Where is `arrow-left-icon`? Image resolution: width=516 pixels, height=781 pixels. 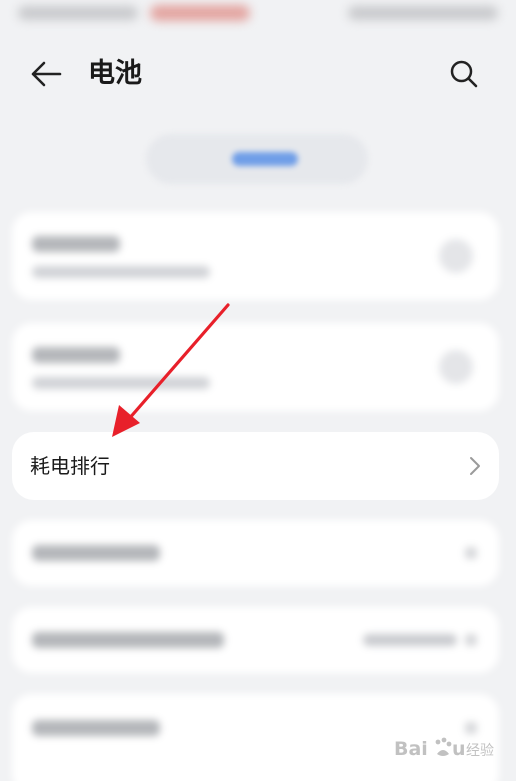 arrow-left-icon is located at coordinates (46, 74).